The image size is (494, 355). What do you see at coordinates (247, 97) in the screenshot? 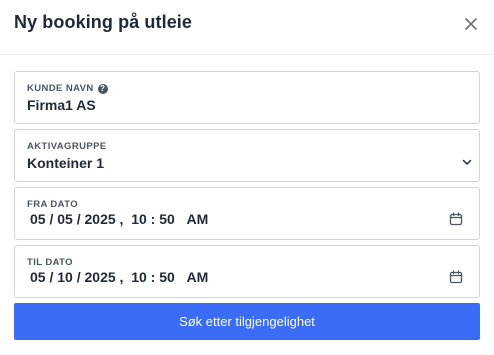
I see `customer-name-field: KUNDE NAVN ? Firma1 AS` at bounding box center [247, 97].